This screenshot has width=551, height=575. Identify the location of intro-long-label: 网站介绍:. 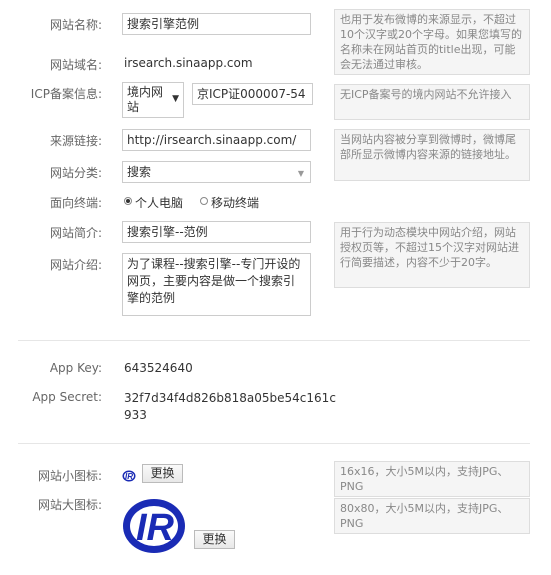
(75, 265).